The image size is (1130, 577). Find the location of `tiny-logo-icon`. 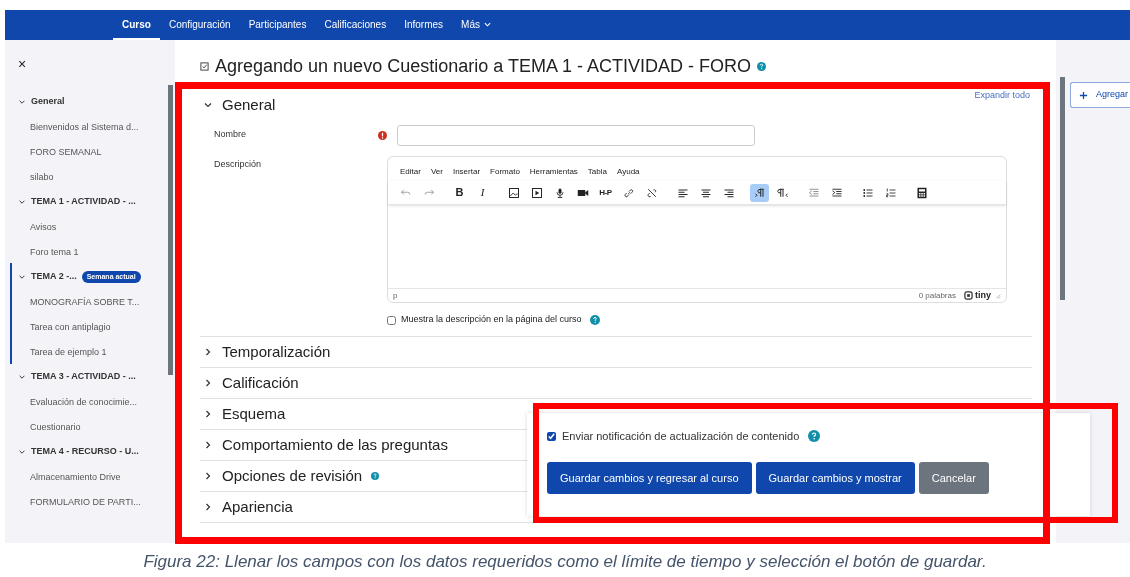

tiny-logo-icon is located at coordinates (968, 295).